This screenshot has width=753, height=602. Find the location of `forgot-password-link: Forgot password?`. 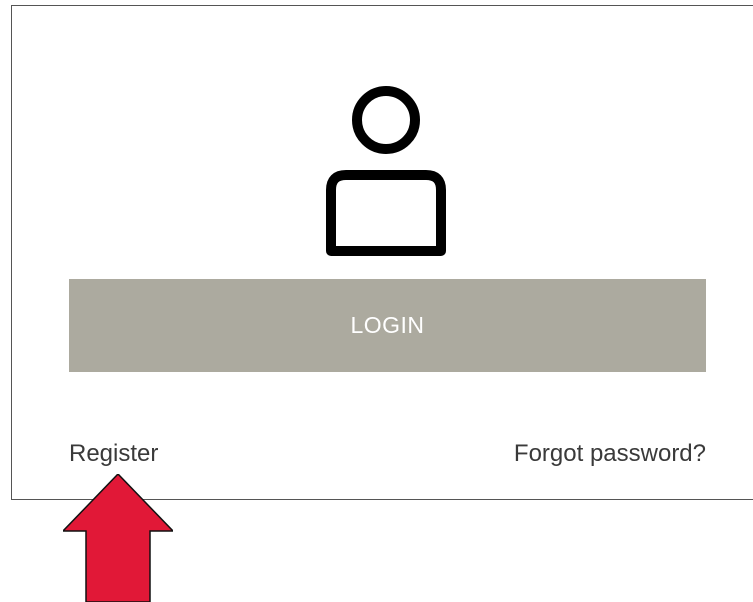

forgot-password-link: Forgot password? is located at coordinates (610, 454).